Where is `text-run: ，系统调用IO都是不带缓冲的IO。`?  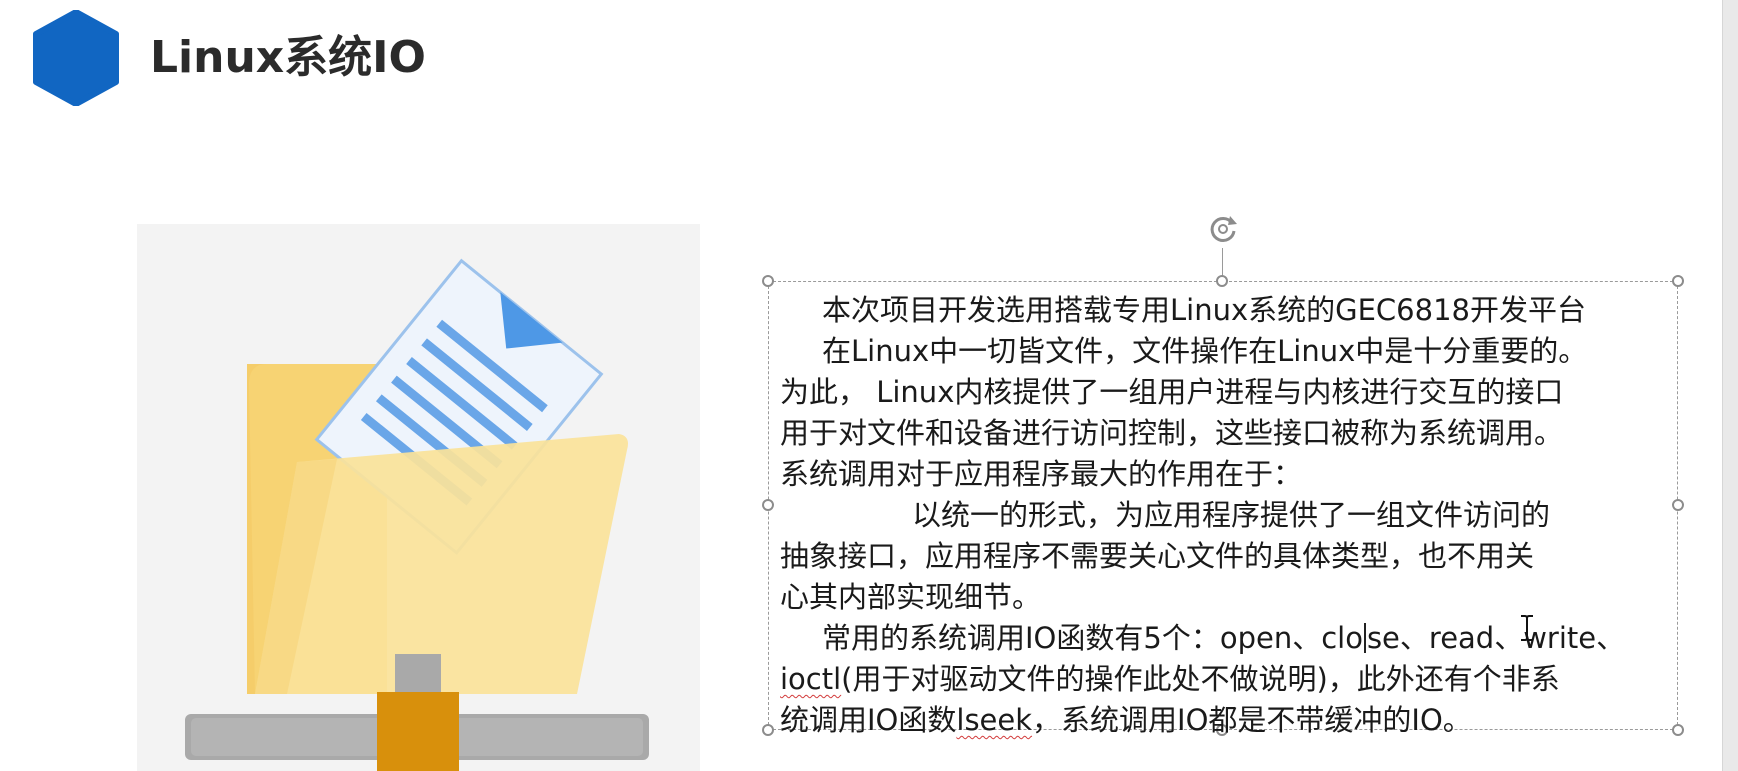
text-run: ，系统调用IO都是不带缓冲的IO。 is located at coordinates (1252, 720).